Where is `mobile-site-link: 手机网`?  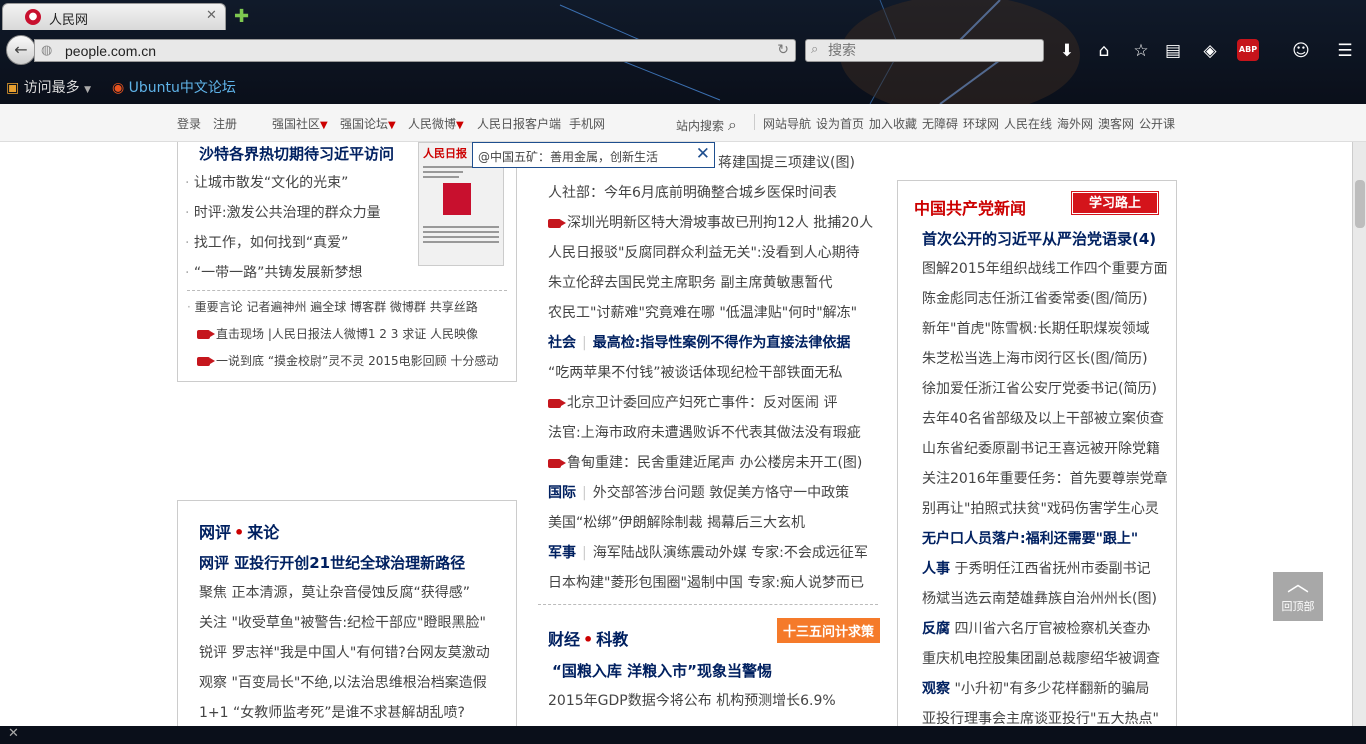
mobile-site-link: 手机网 is located at coordinates (587, 123).